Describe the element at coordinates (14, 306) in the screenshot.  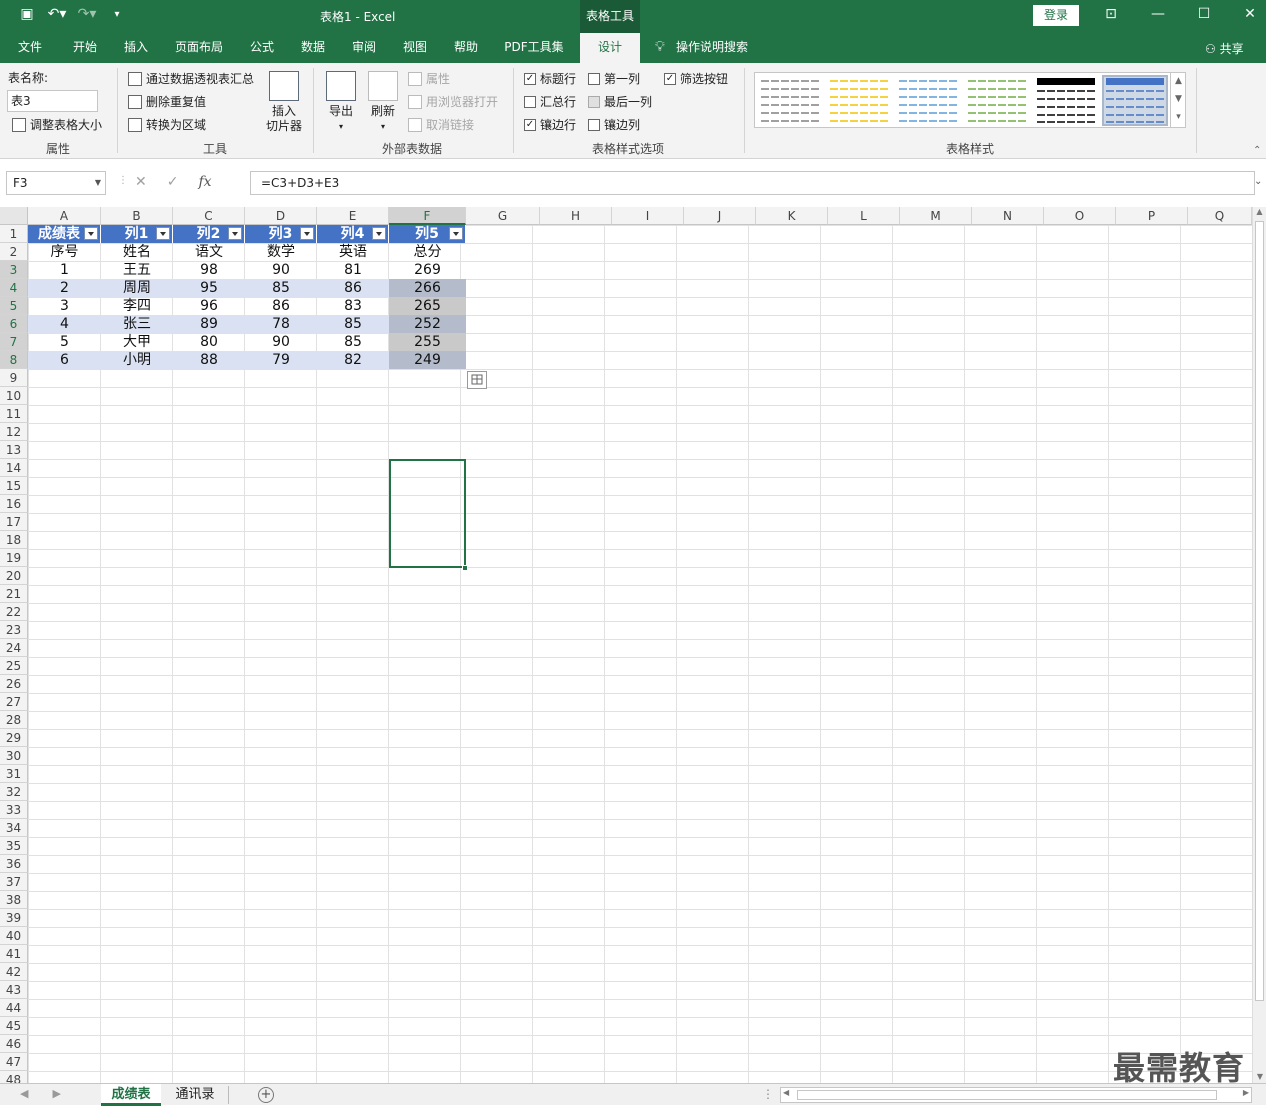
I see `row-header: 5` at that location.